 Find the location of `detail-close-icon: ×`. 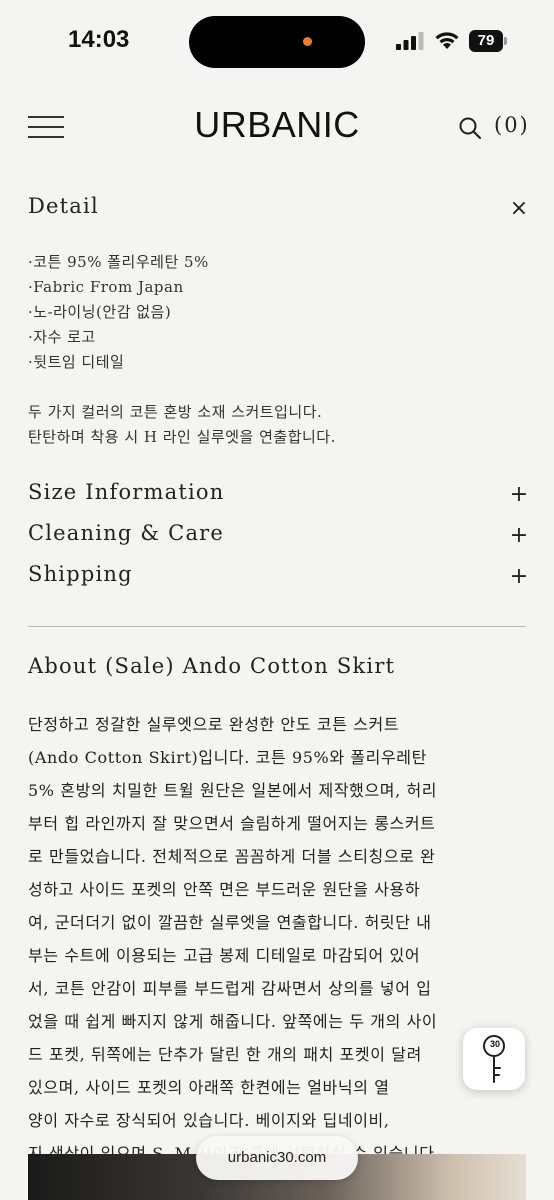

detail-close-icon: × is located at coordinates (519, 208).